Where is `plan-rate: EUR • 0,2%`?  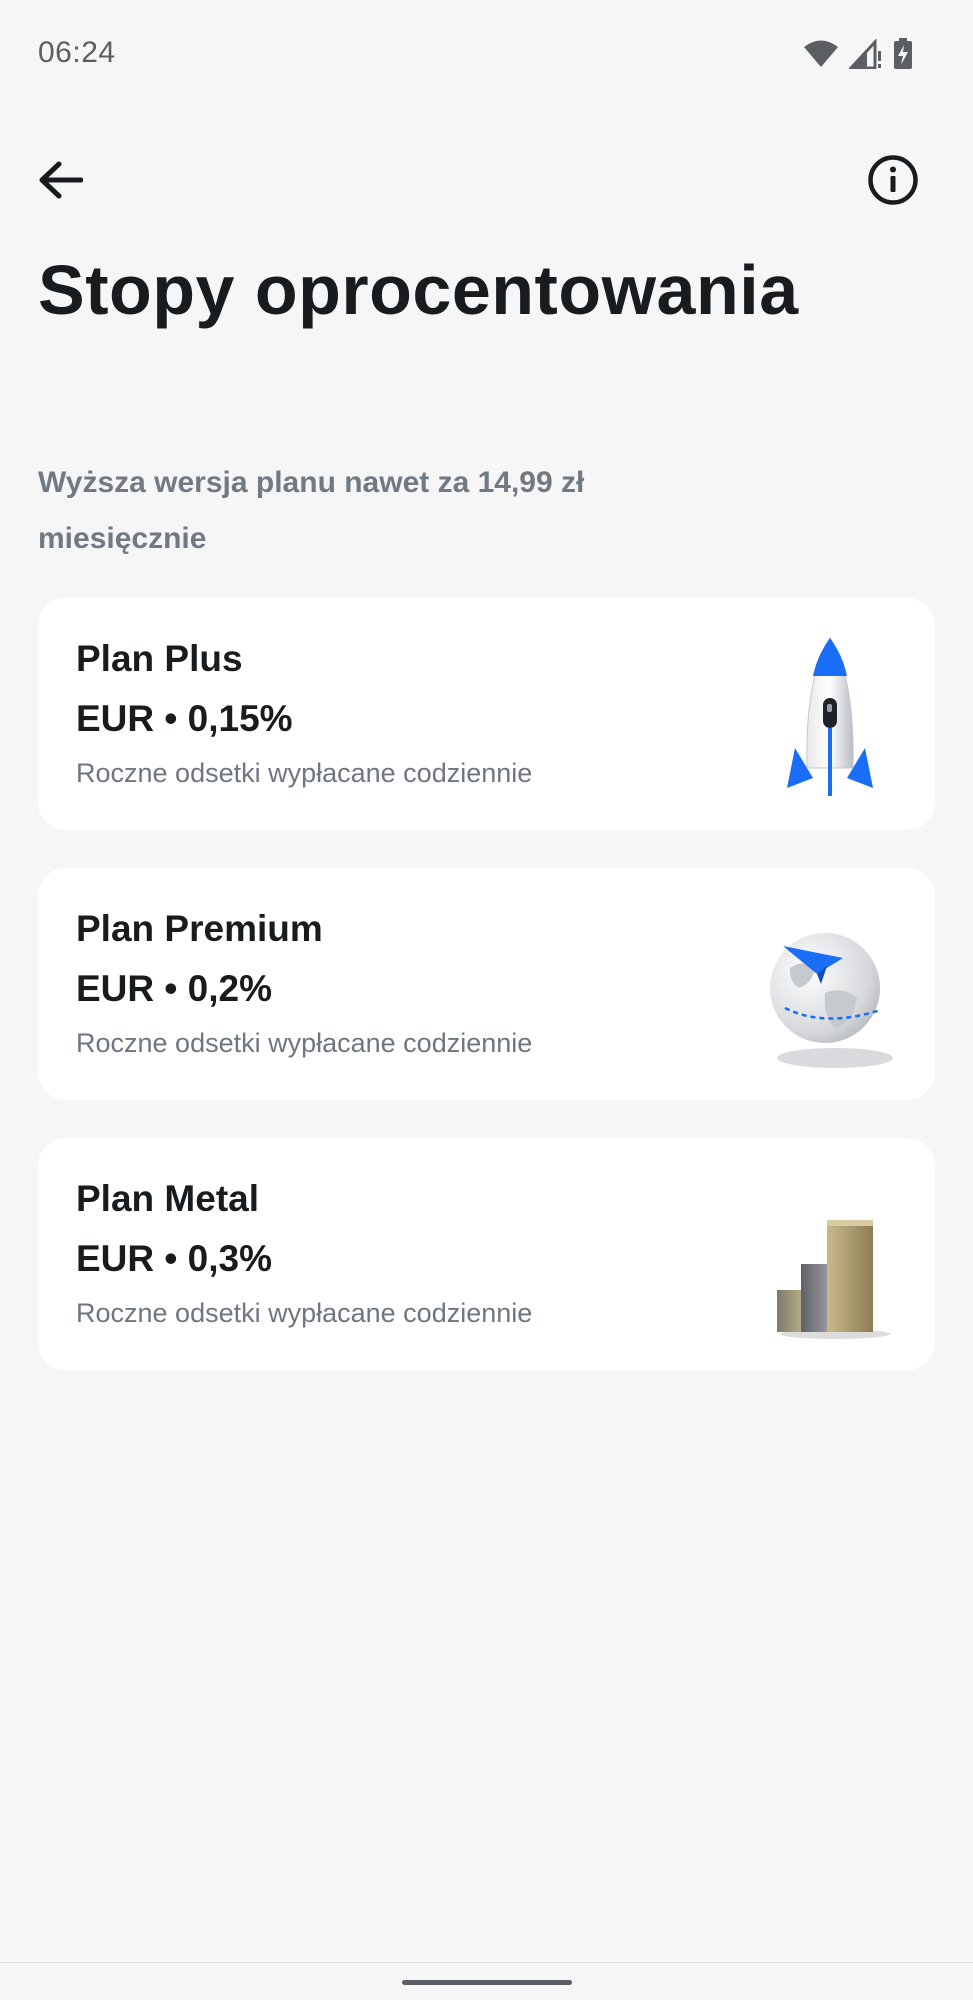
plan-rate: EUR • 0,2% is located at coordinates (174, 988).